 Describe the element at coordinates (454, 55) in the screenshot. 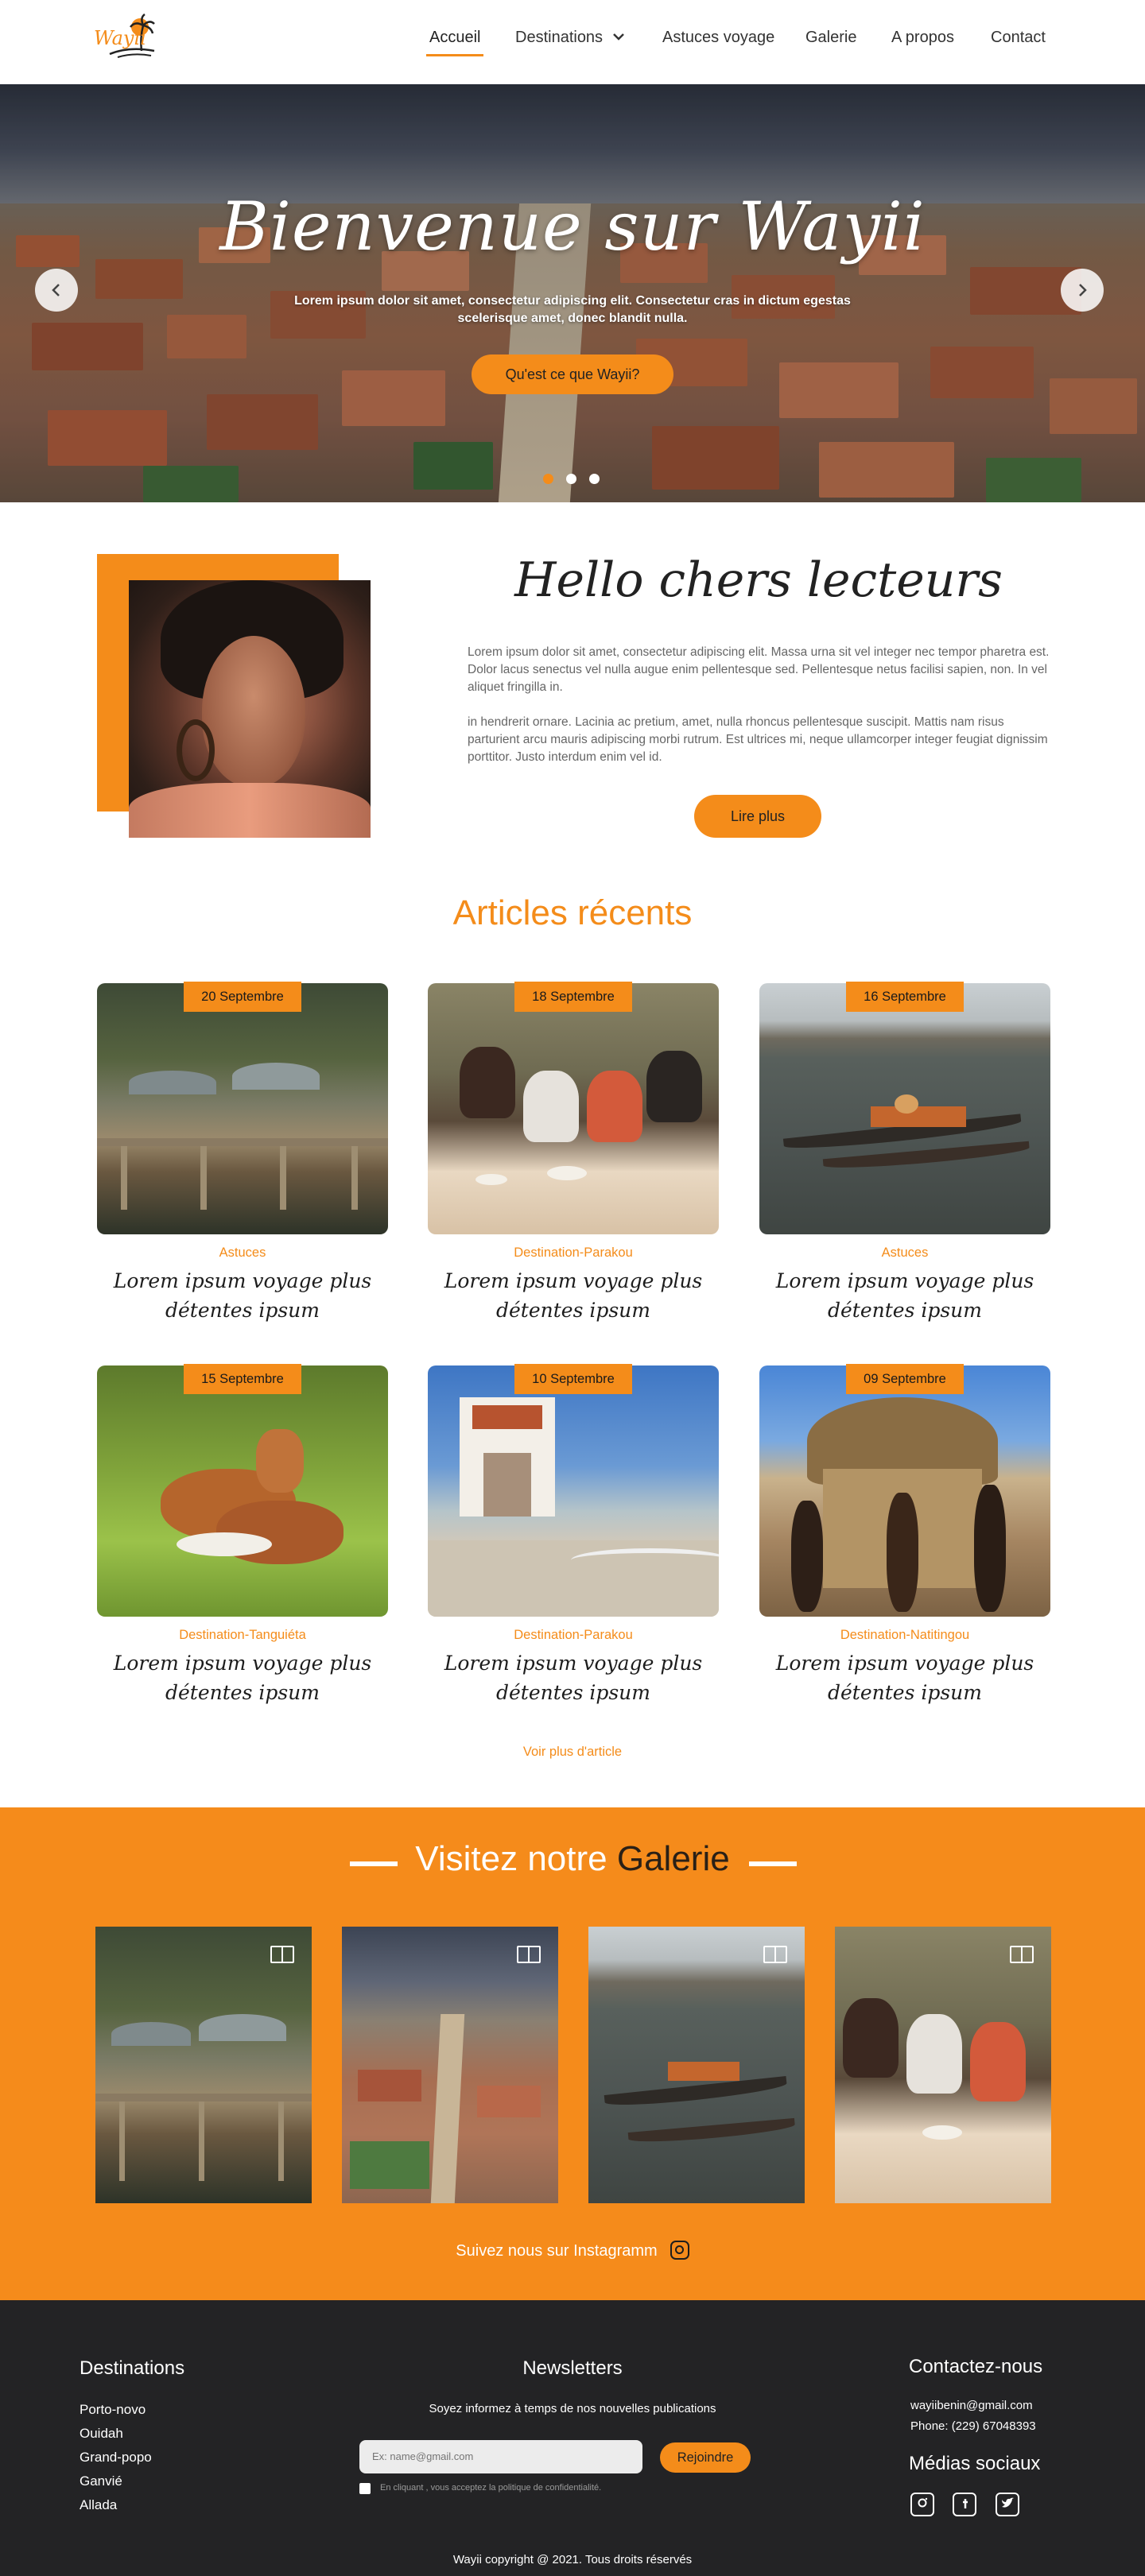

I see `nav-active-underline` at that location.